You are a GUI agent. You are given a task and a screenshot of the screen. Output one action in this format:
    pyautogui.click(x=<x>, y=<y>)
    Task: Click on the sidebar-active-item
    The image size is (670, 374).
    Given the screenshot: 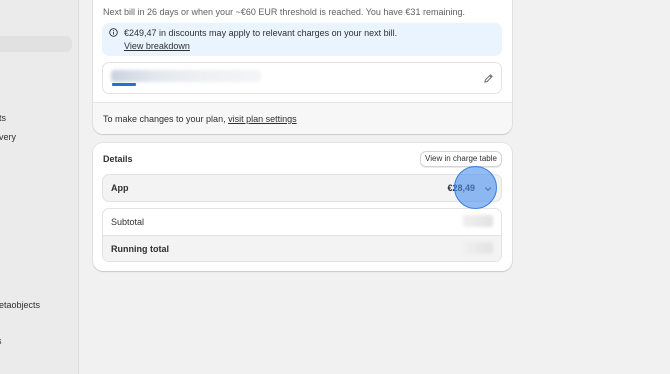 What is the action you would take?
    pyautogui.click(x=36, y=44)
    